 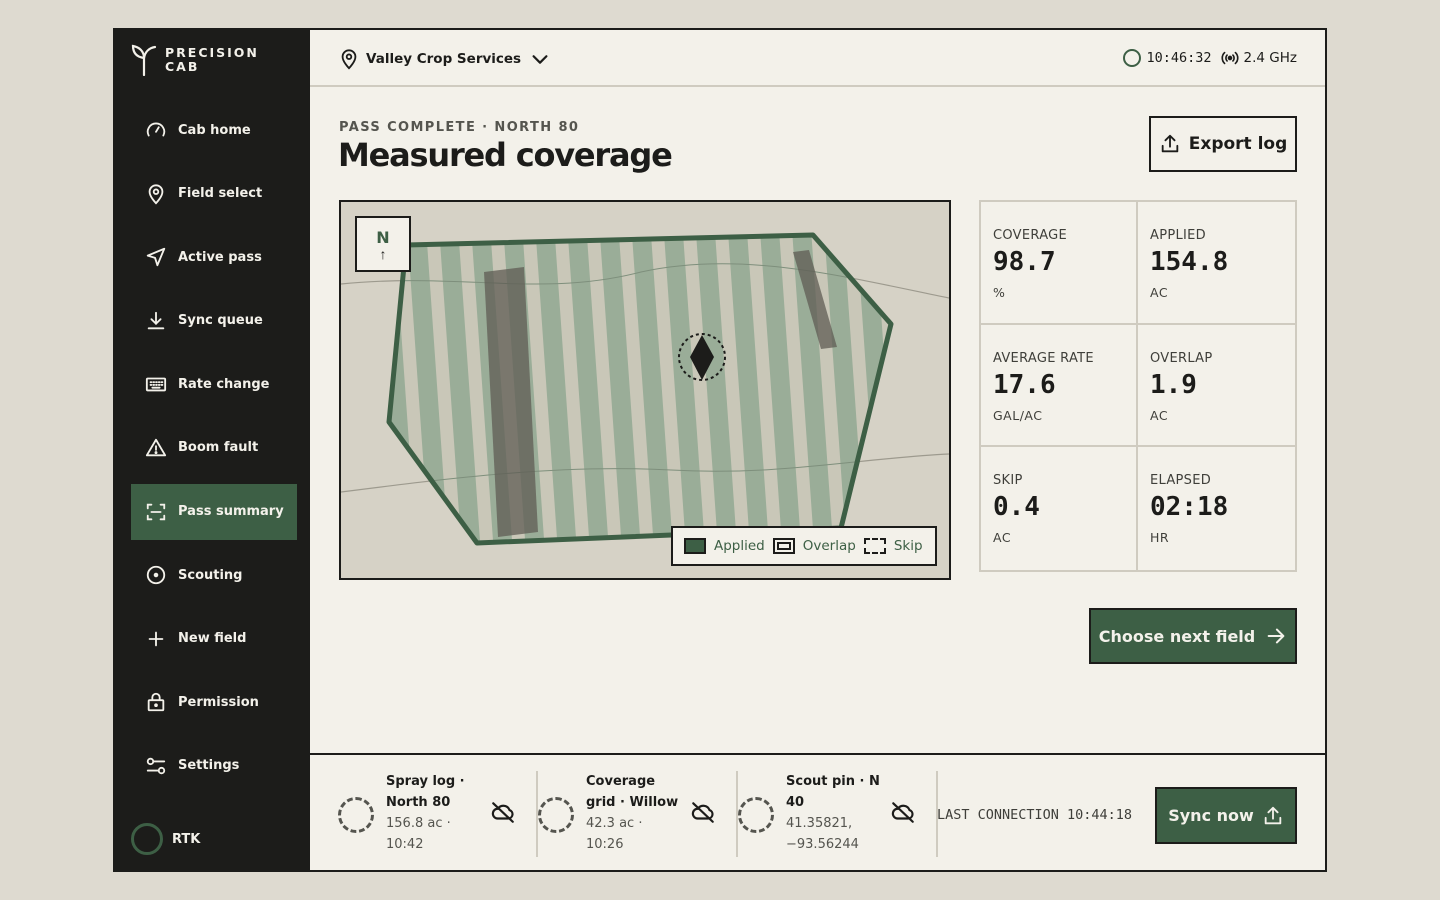 What do you see at coordinates (383, 254) in the screenshot?
I see `north-arrow-icon: ↑` at bounding box center [383, 254].